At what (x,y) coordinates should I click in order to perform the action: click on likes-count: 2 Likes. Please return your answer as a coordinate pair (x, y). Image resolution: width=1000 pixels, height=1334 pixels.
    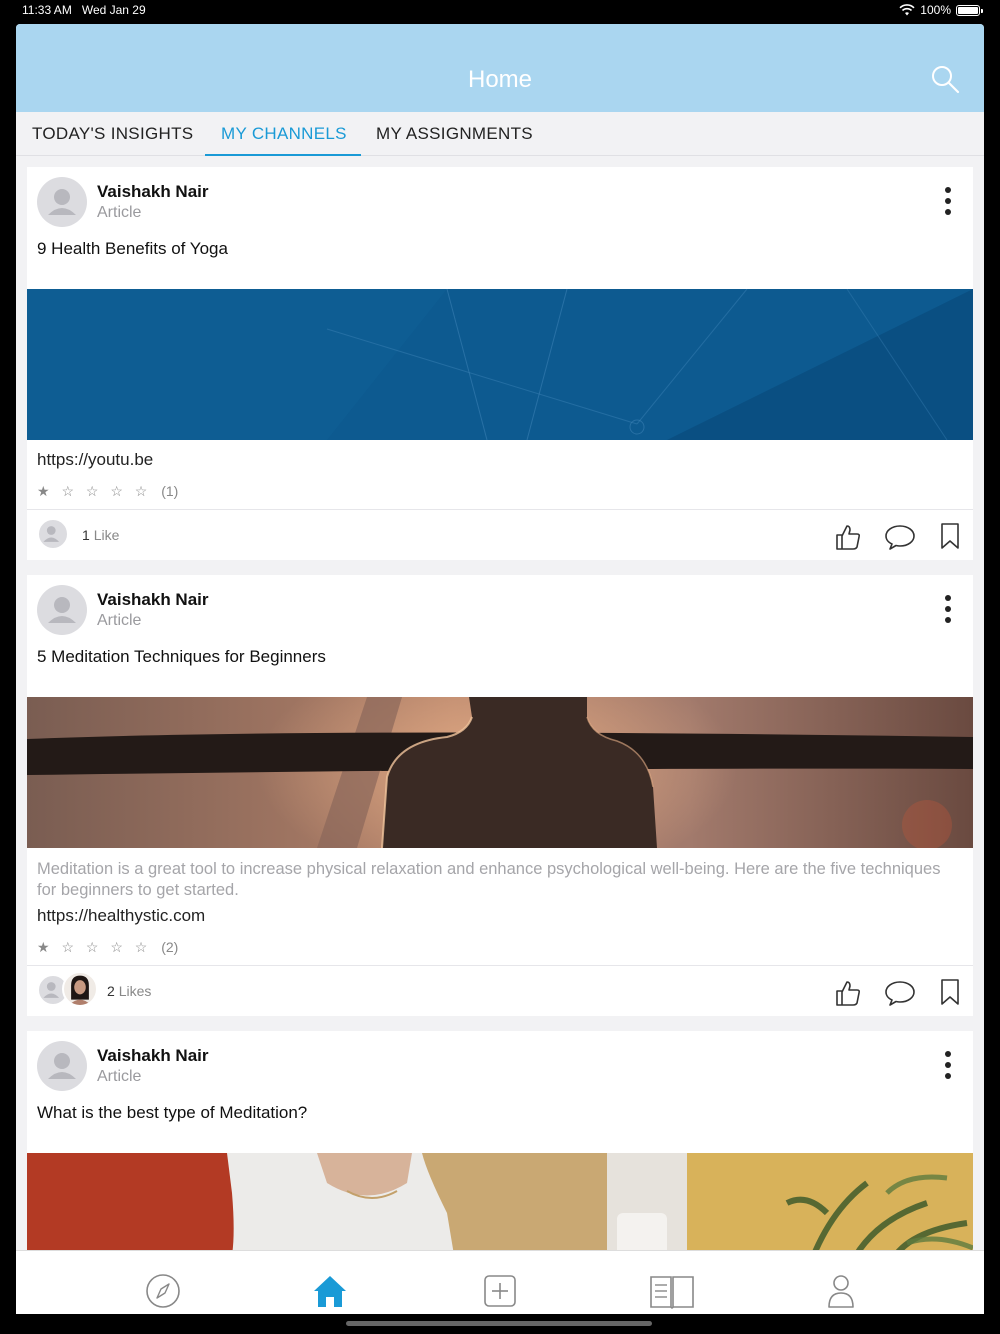
    Looking at the image, I should click on (129, 991).